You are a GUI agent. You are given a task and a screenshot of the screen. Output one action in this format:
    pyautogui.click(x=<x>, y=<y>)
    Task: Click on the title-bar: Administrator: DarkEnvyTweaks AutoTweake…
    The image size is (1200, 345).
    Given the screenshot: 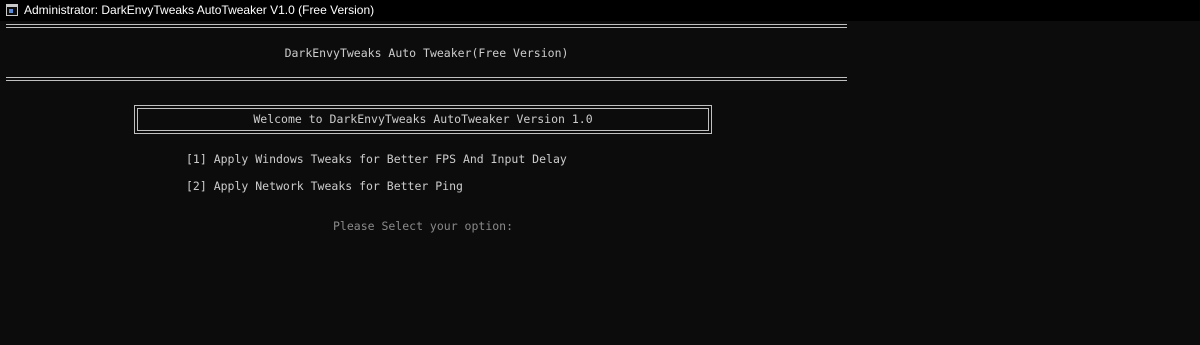 What is the action you would take?
    pyautogui.click(x=600, y=10)
    